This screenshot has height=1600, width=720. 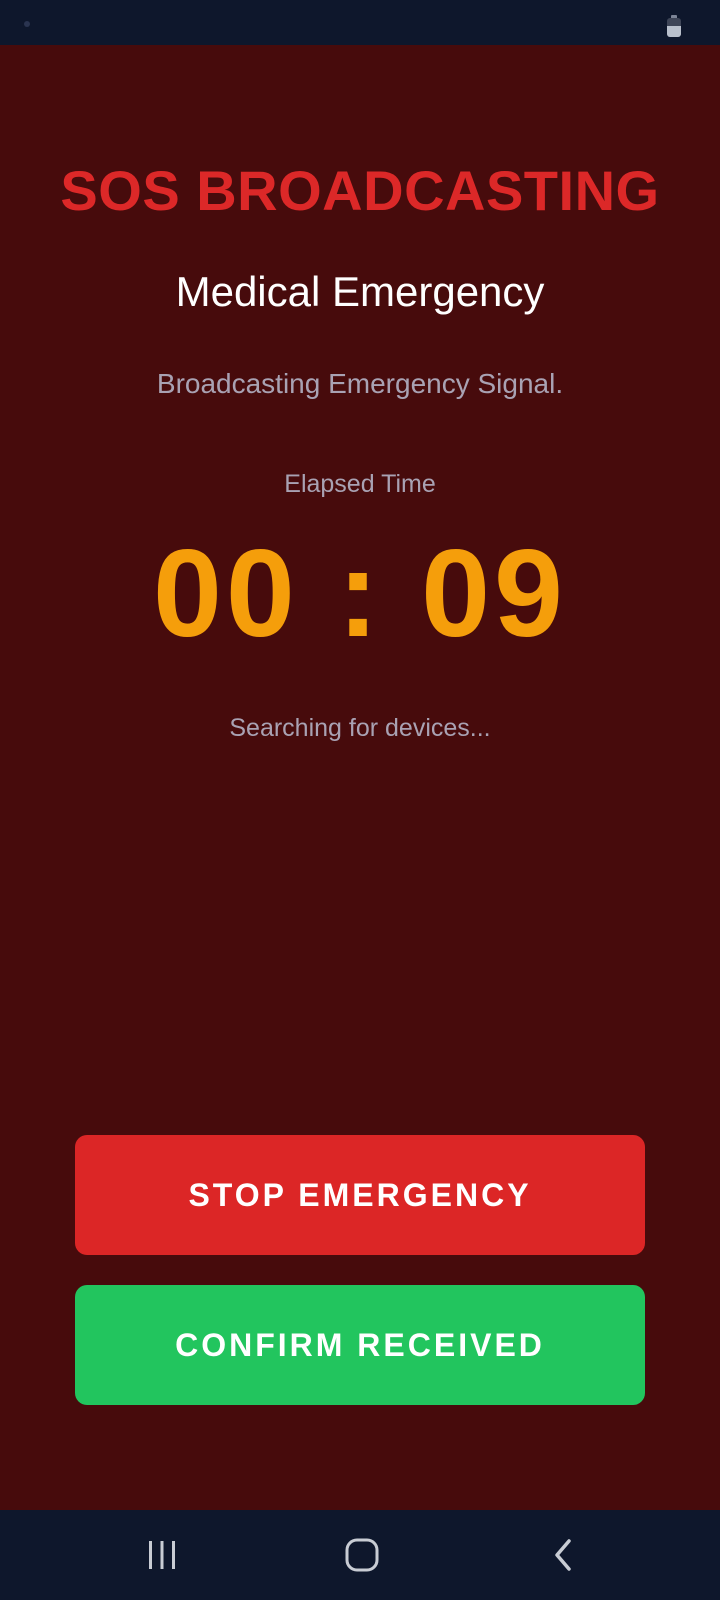 I want to click on elapsed-time-label: Elapsed Time, so click(x=360, y=484).